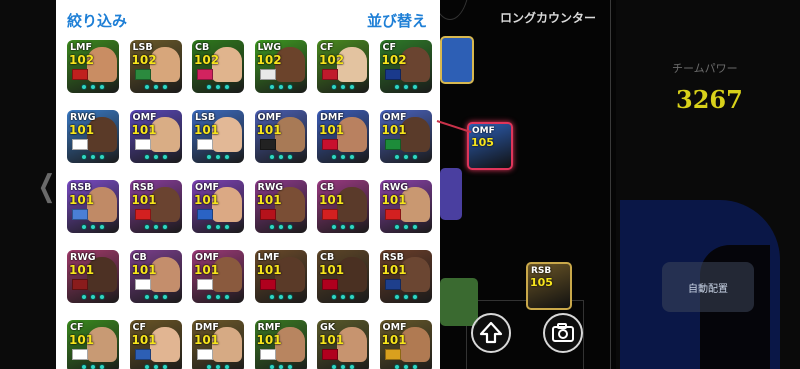 This screenshot has height=369, width=800. I want to click on pitch-line, so click(610, 184).